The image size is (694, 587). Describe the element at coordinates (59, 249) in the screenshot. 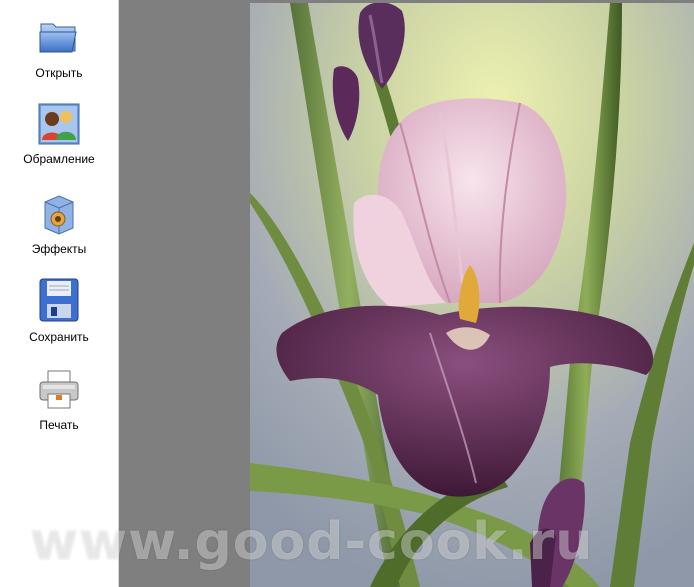

I see `effects-label: Эффекты` at that location.